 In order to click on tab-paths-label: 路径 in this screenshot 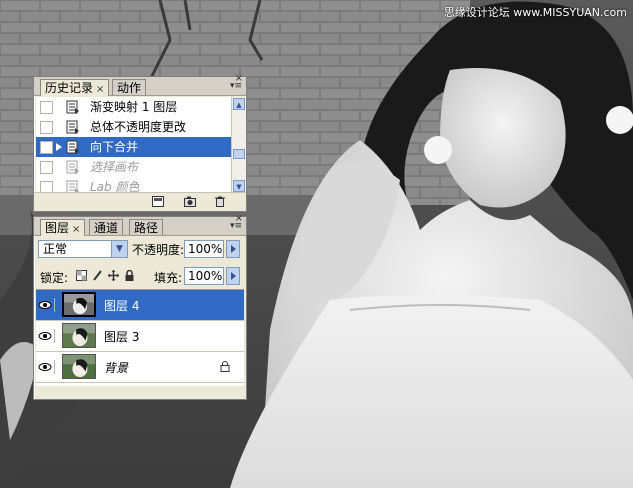, I will do `click(146, 228)`.